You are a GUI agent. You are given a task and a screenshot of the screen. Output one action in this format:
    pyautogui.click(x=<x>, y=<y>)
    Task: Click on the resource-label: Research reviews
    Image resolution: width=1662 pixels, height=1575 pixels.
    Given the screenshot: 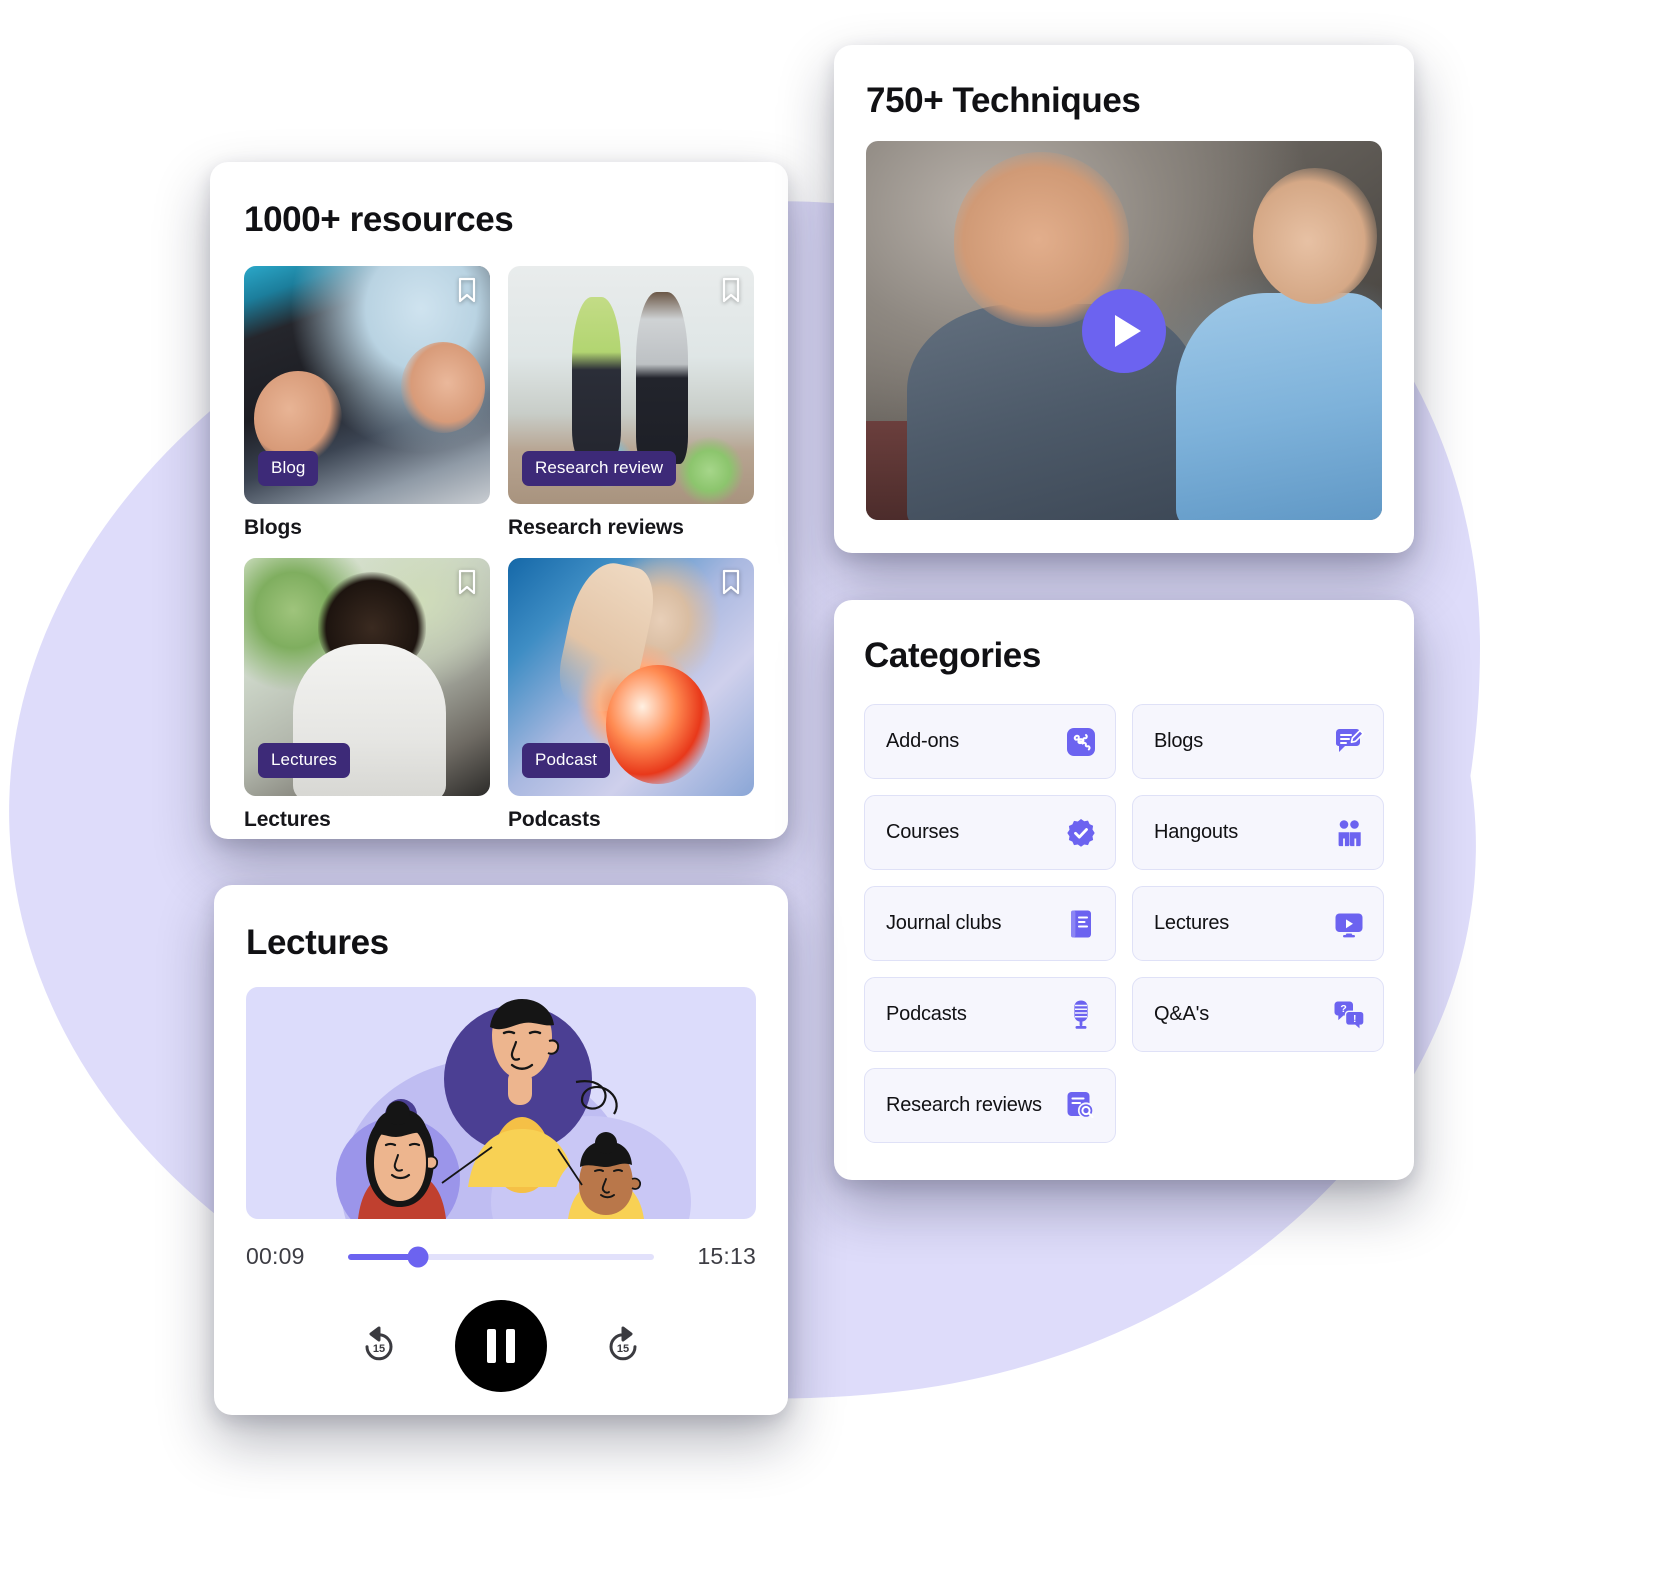 What is the action you would take?
    pyautogui.click(x=596, y=527)
    